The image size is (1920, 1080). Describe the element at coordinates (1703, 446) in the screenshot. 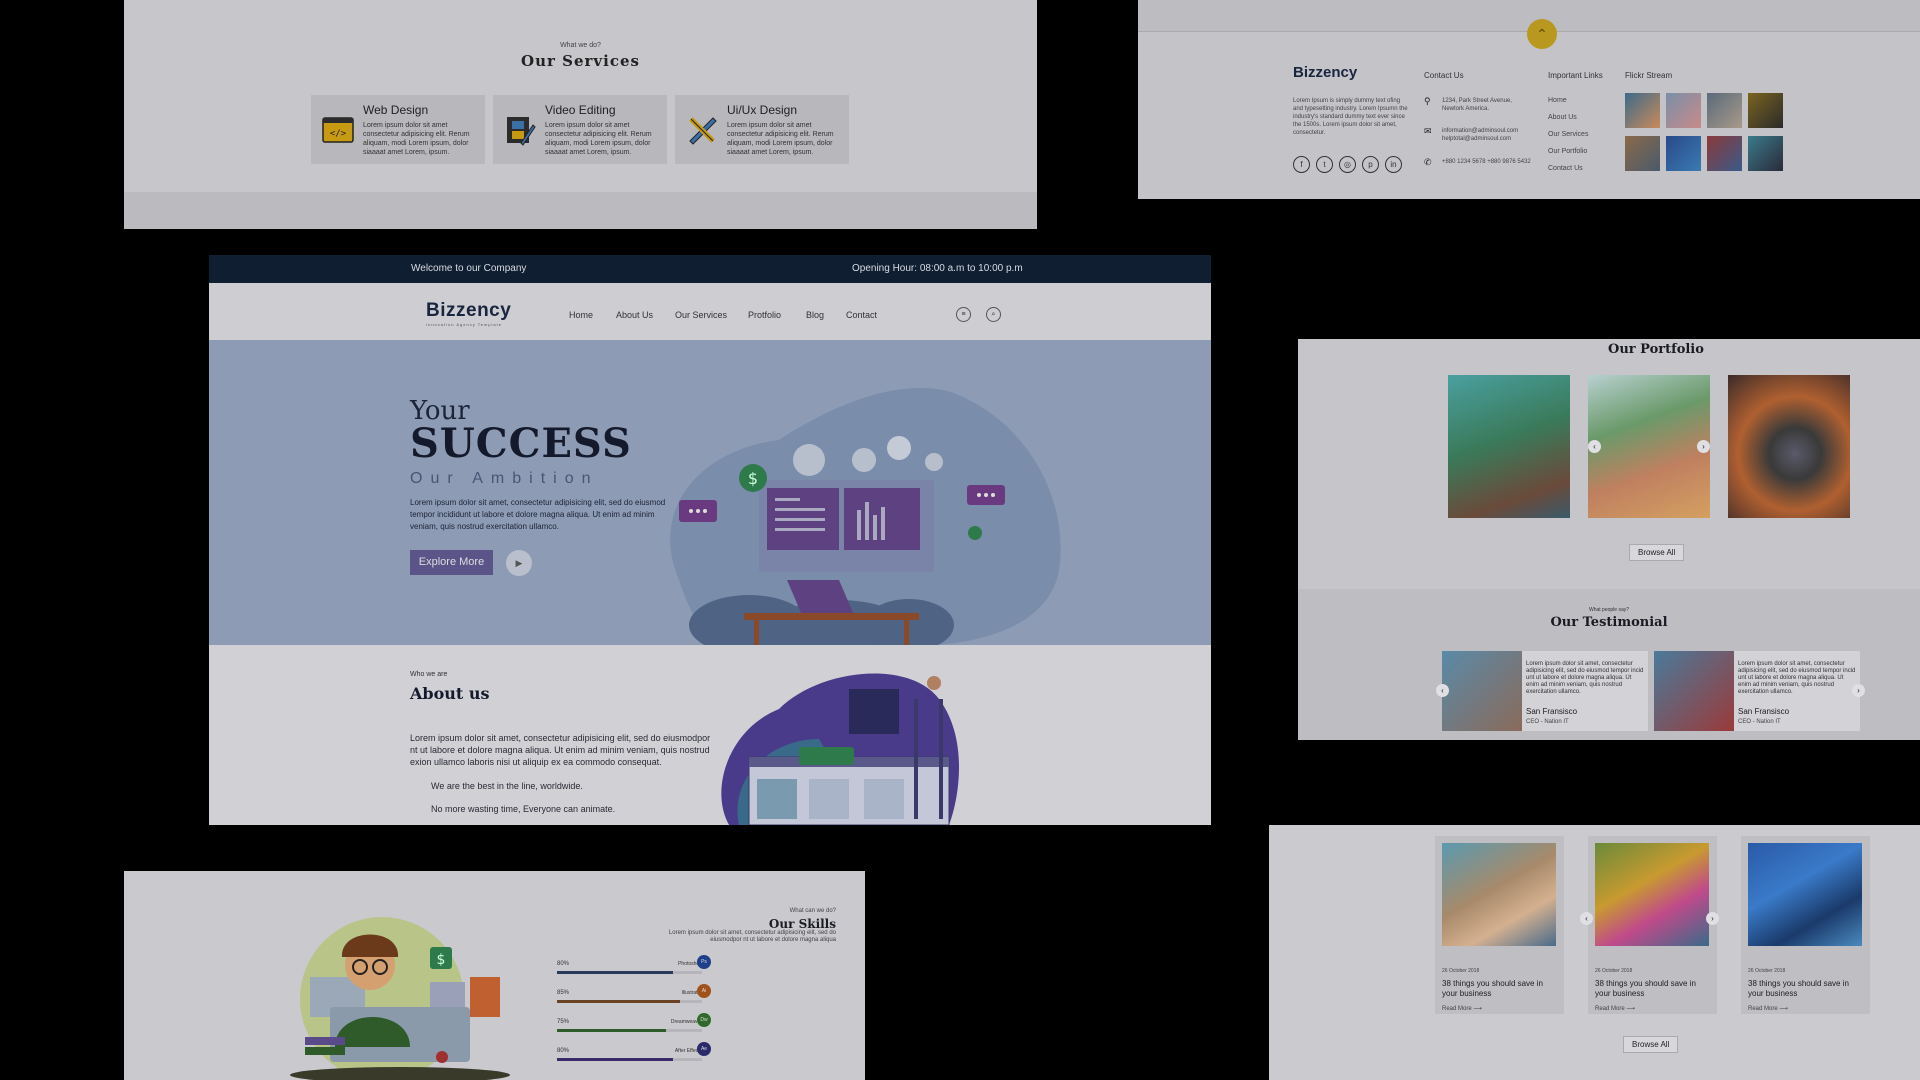

I see `portfolio-next-arrow: ›` at that location.